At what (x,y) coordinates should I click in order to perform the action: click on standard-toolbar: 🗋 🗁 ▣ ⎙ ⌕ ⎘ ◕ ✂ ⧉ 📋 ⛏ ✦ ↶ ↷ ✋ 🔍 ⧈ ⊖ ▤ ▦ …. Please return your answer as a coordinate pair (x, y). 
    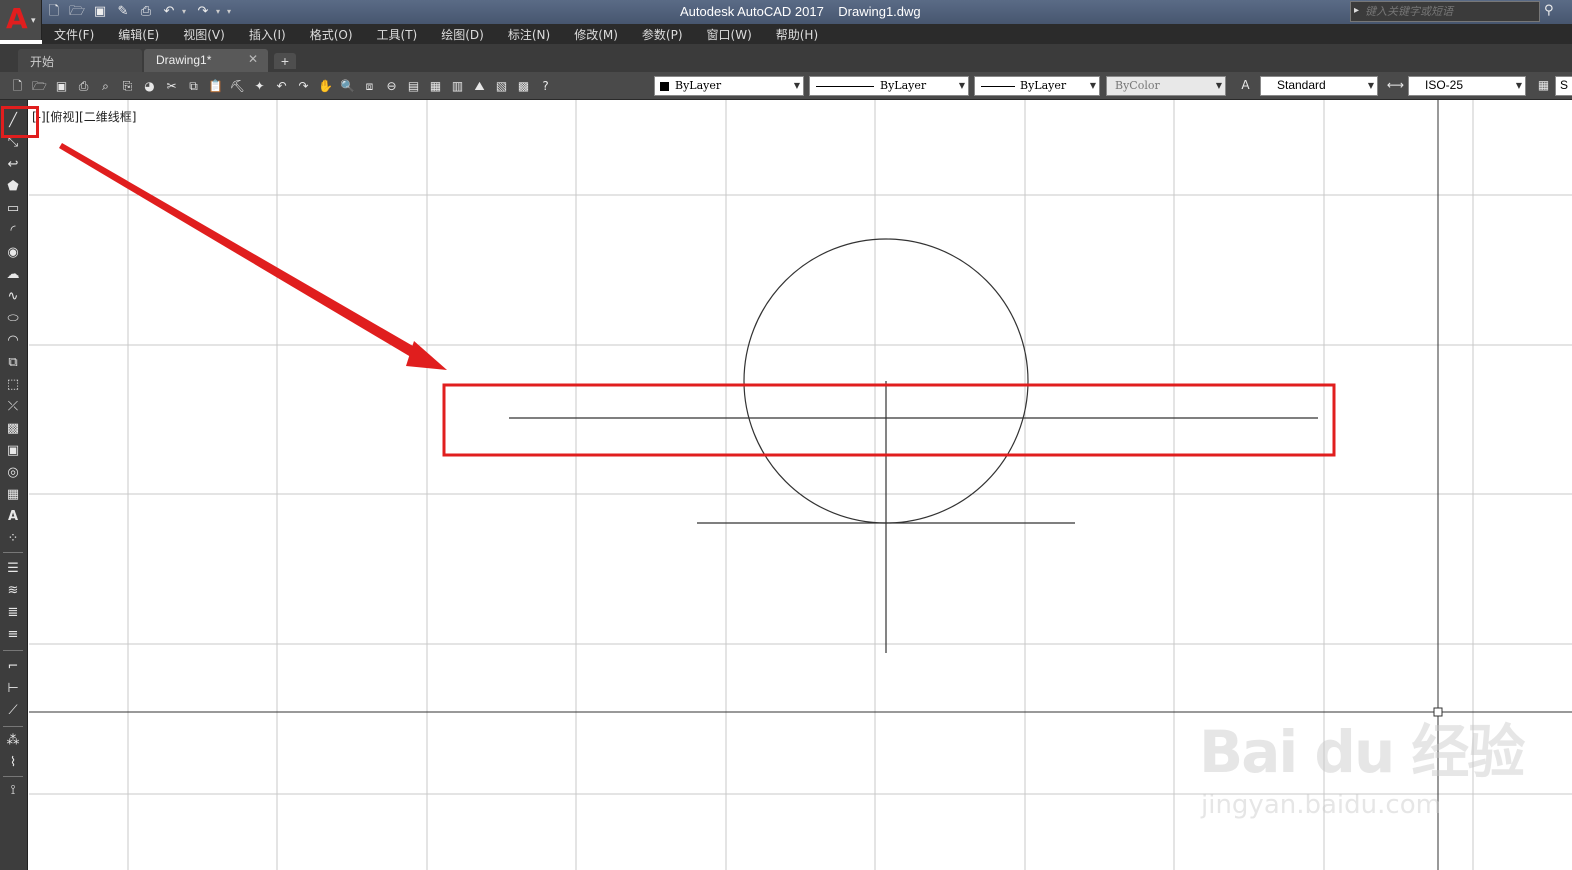
    Looking at the image, I should click on (786, 86).